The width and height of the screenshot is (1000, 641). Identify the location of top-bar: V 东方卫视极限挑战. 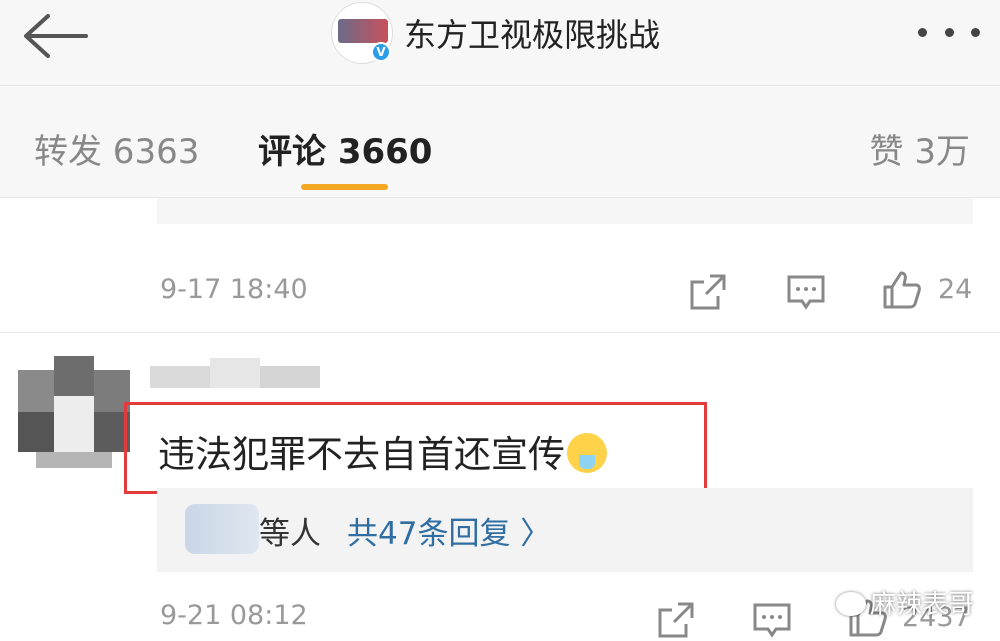
(500, 43).